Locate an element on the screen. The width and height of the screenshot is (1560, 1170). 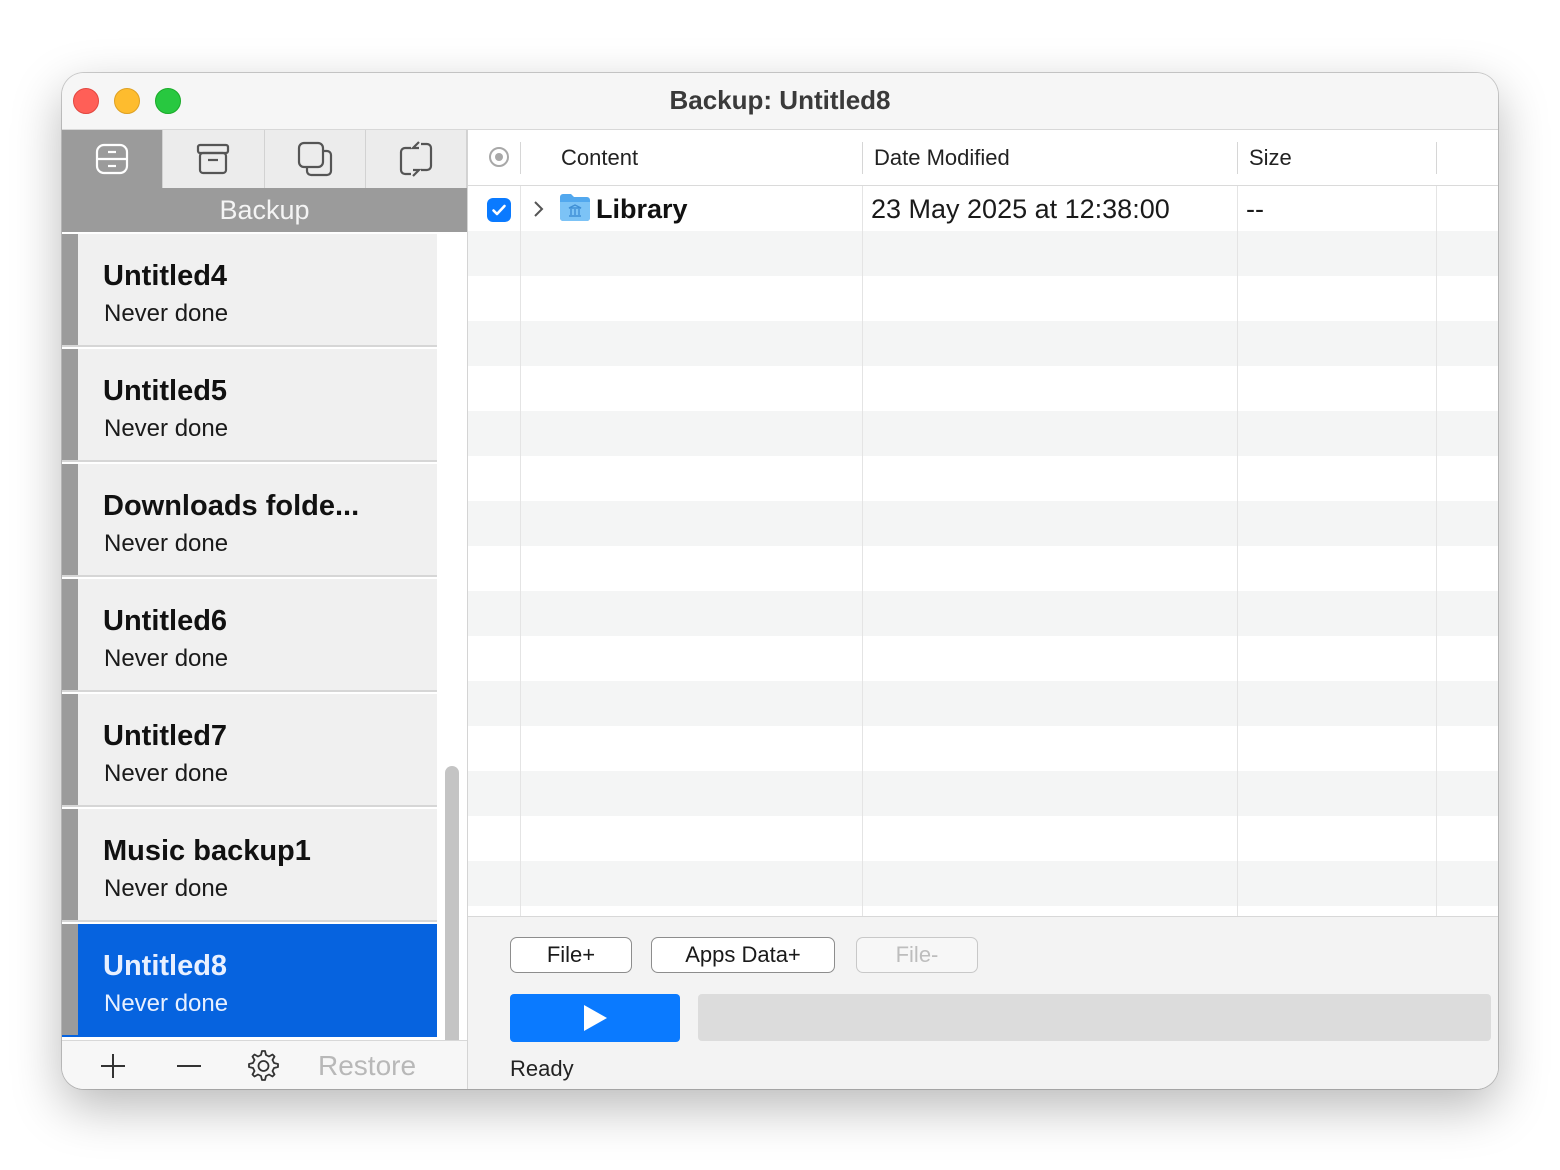
settings-button is located at coordinates (262, 1065).